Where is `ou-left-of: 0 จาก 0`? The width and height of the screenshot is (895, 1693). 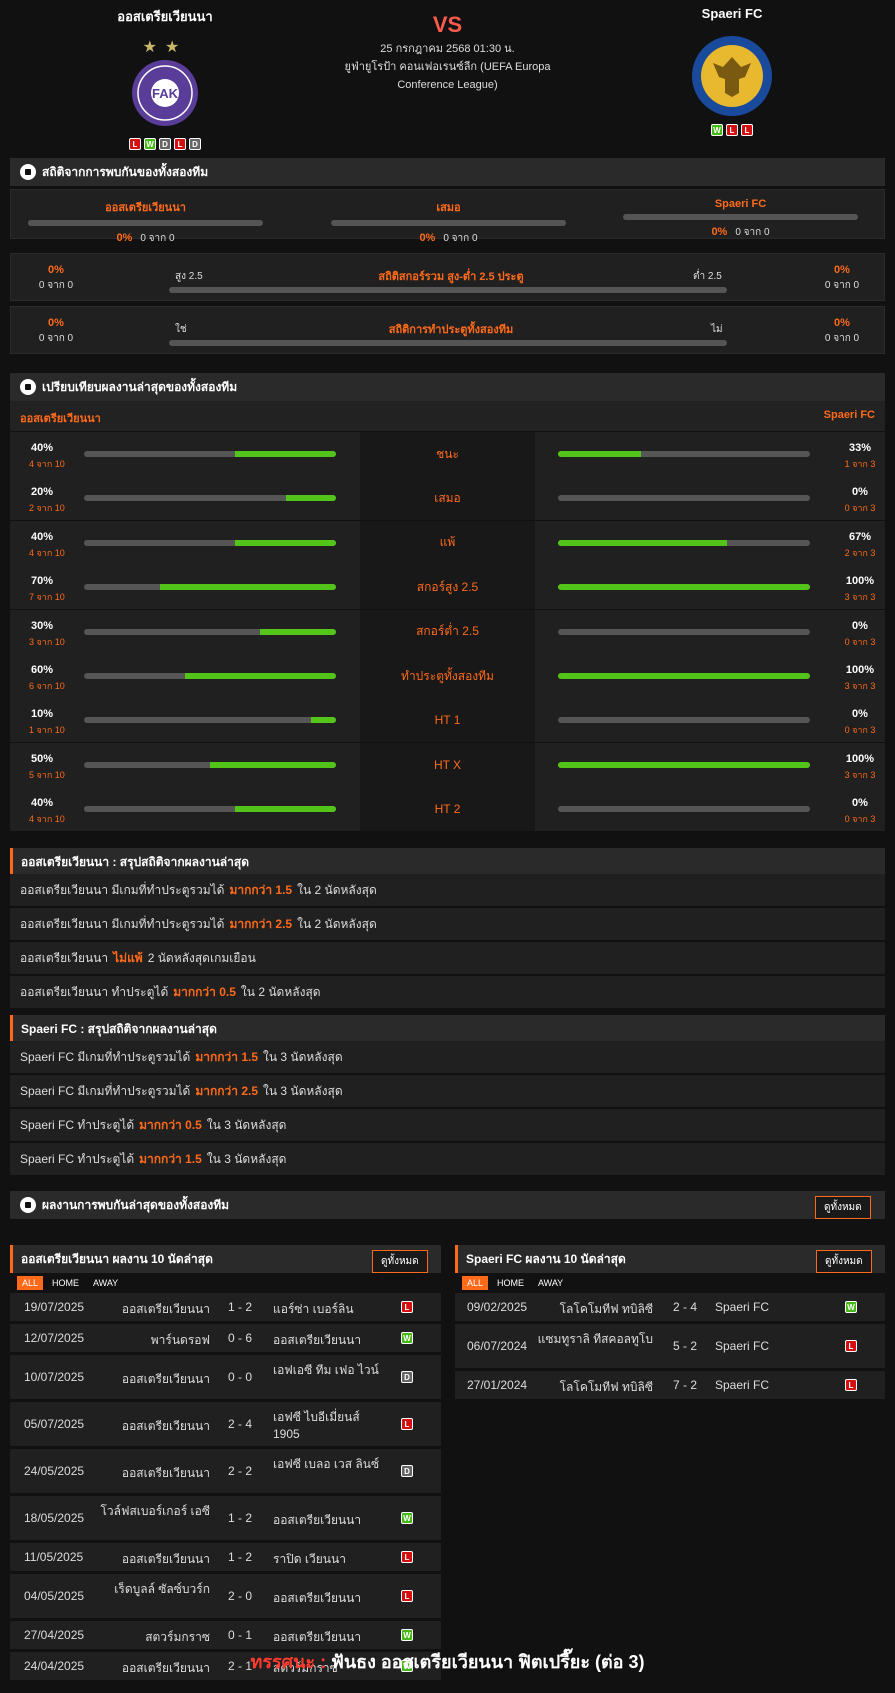
ou-left-of: 0 จาก 0 is located at coordinates (56, 285).